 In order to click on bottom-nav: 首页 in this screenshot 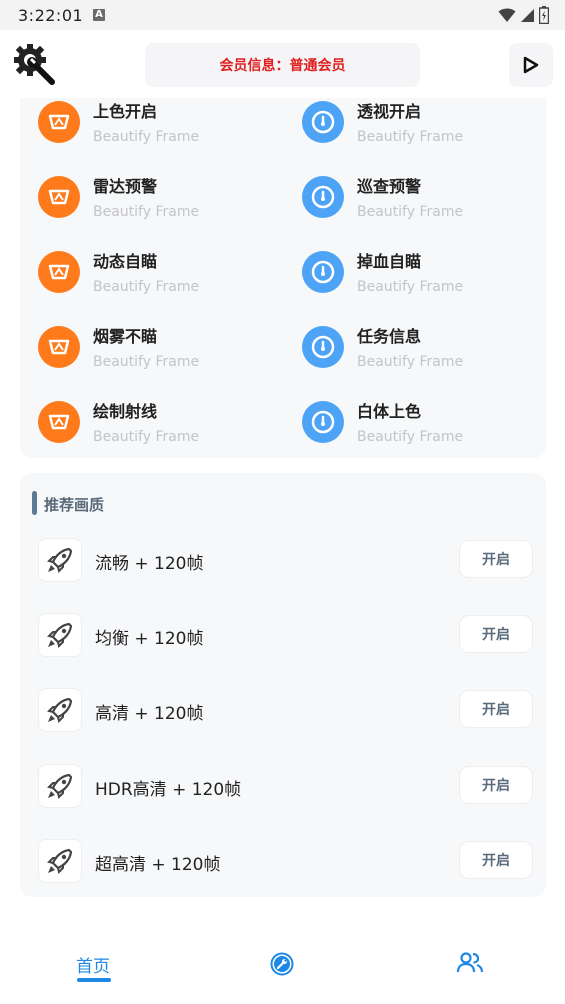, I will do `click(282, 967)`.